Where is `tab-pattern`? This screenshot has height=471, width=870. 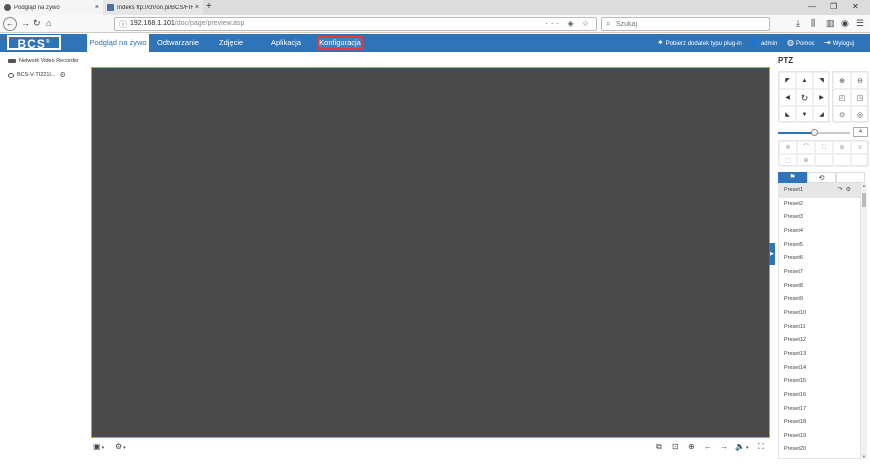
tab-pattern is located at coordinates (850, 177).